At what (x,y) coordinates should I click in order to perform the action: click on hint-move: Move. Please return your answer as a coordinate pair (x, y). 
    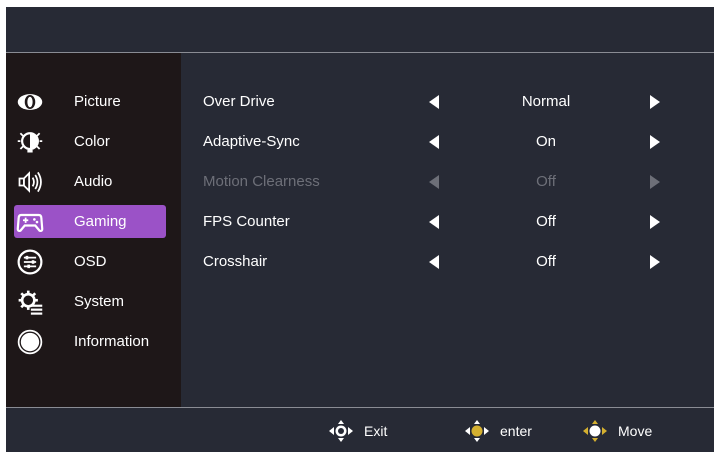
    Looking at the image, I should click on (616, 431).